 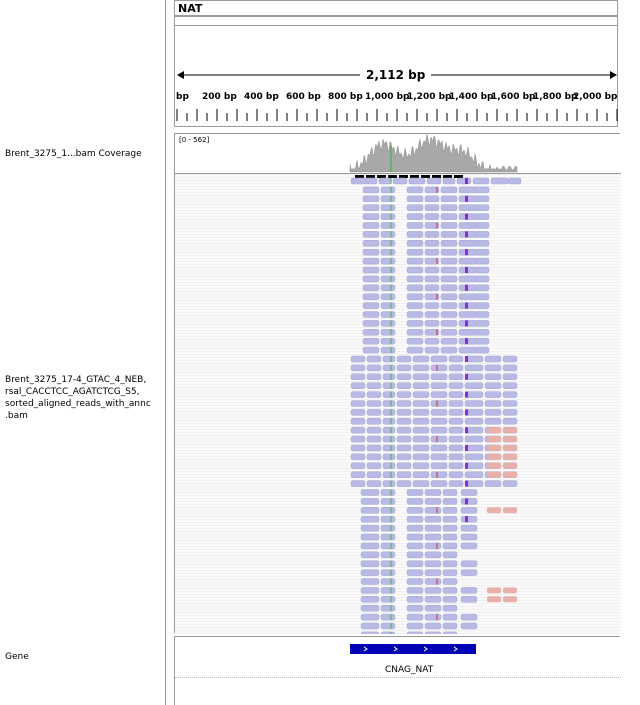 What do you see at coordinates (182, 97) in the screenshot?
I see `ruler-tick-label: bp` at bounding box center [182, 97].